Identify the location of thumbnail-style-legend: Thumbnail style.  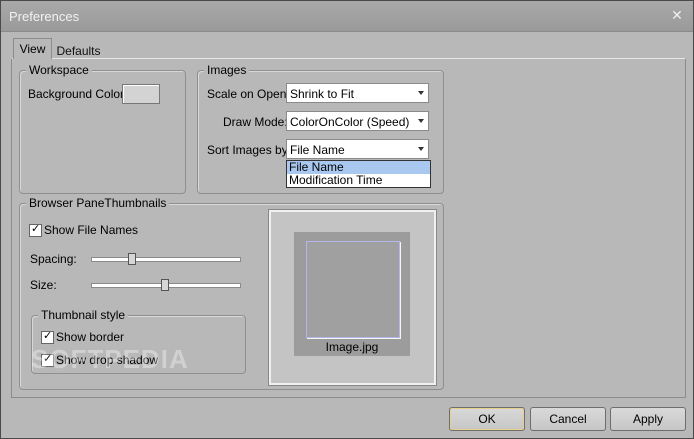
(83, 315).